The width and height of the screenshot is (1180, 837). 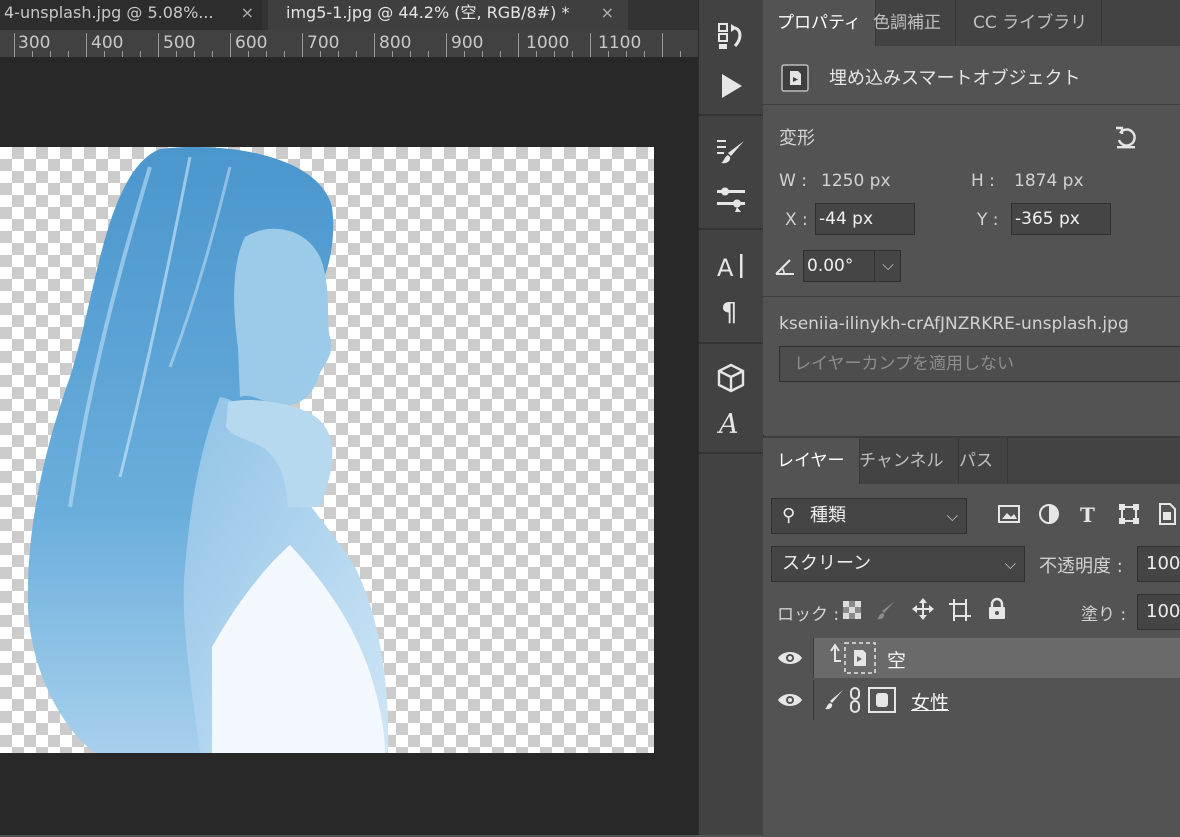 What do you see at coordinates (930, 701) in the screenshot?
I see `layer-name: 女性` at bounding box center [930, 701].